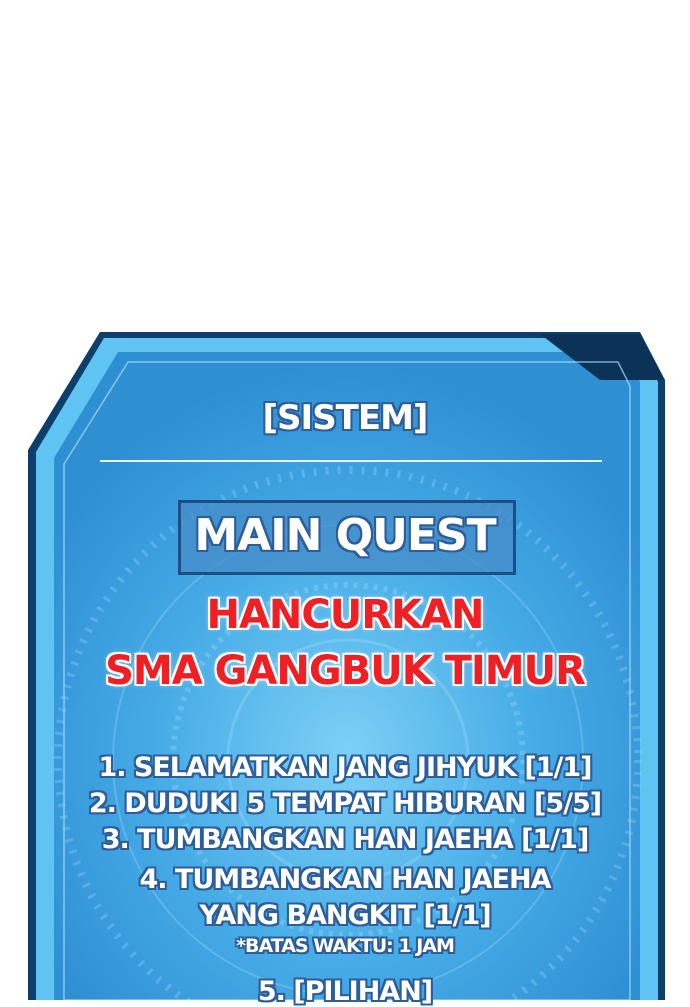 The height and width of the screenshot is (1007, 690). Describe the element at coordinates (345, 535) in the screenshot. I see `quest-type-label: MAIN QUEST` at that location.